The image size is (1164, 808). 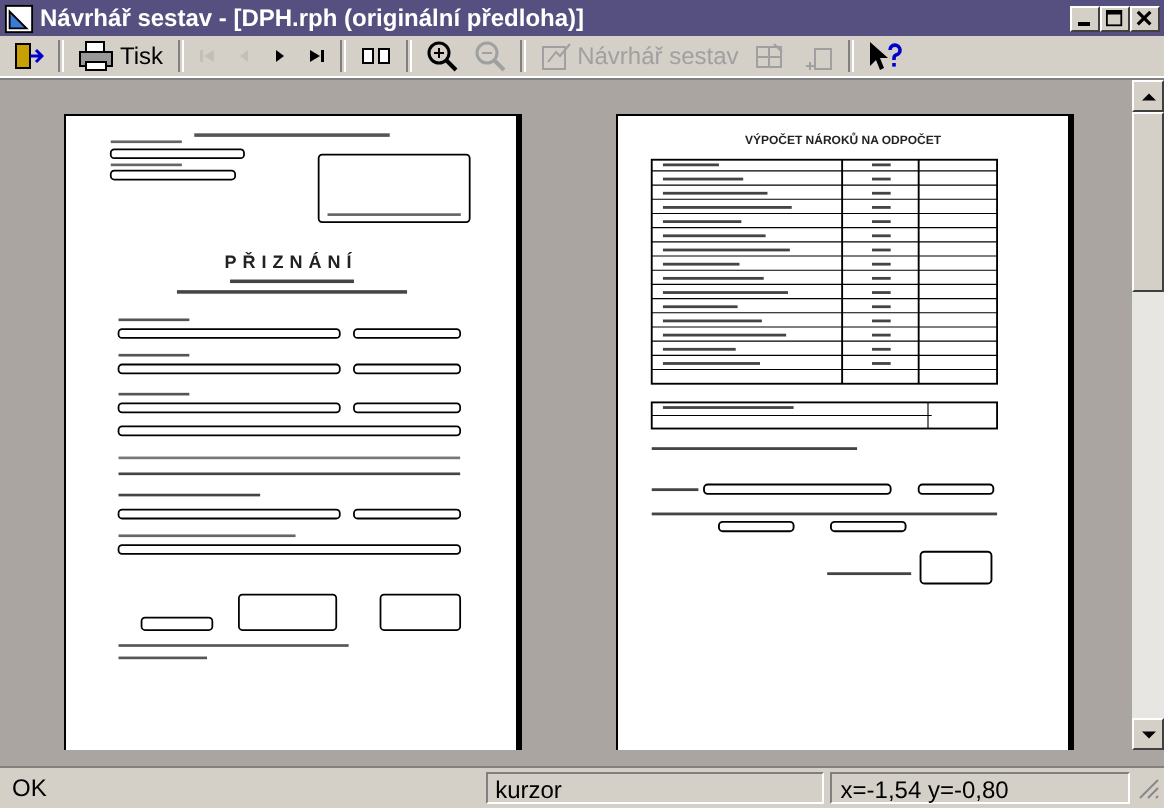 What do you see at coordinates (1148, 734) in the screenshot?
I see `scroll-down-icon` at bounding box center [1148, 734].